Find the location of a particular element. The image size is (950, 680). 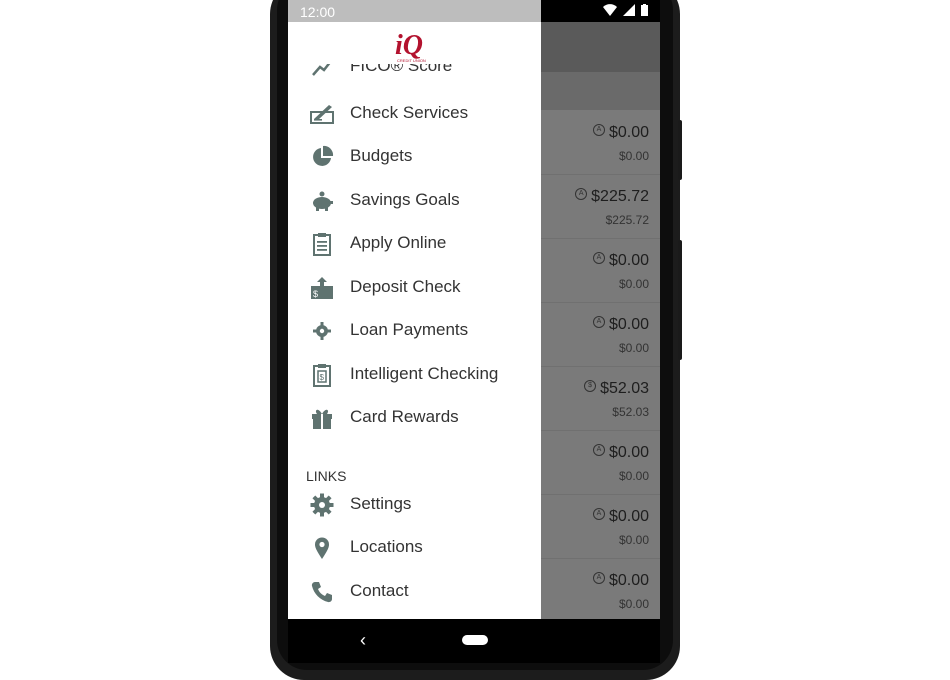

status-icons is located at coordinates (625, 10).